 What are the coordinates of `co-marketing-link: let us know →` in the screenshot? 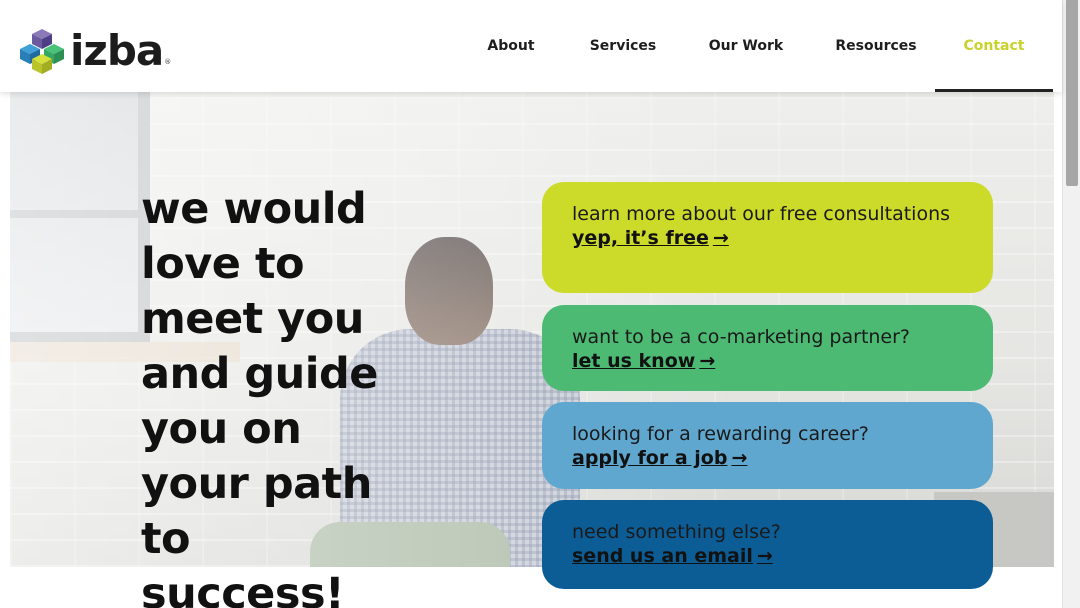 It's located at (643, 361).